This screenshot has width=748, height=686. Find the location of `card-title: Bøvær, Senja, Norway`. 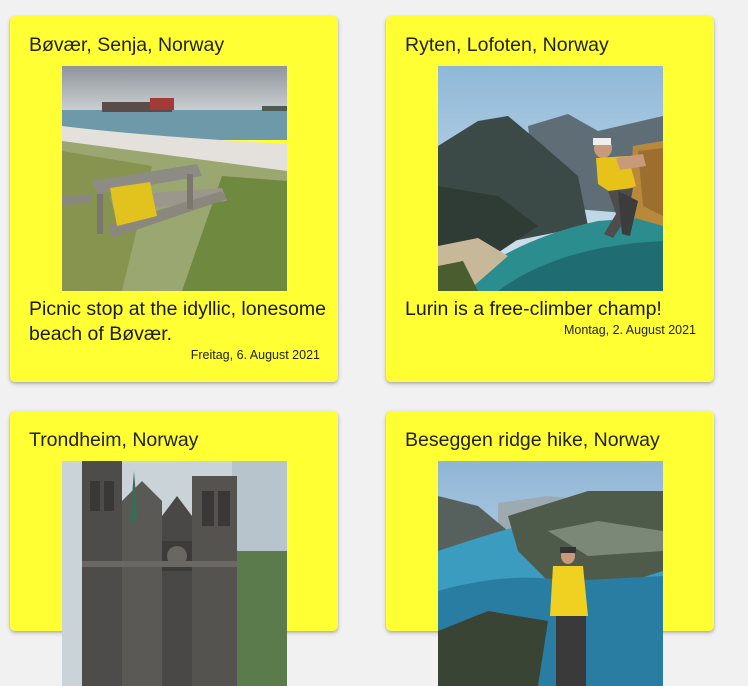

card-title: Bøvær, Senja, Norway is located at coordinates (127, 45).